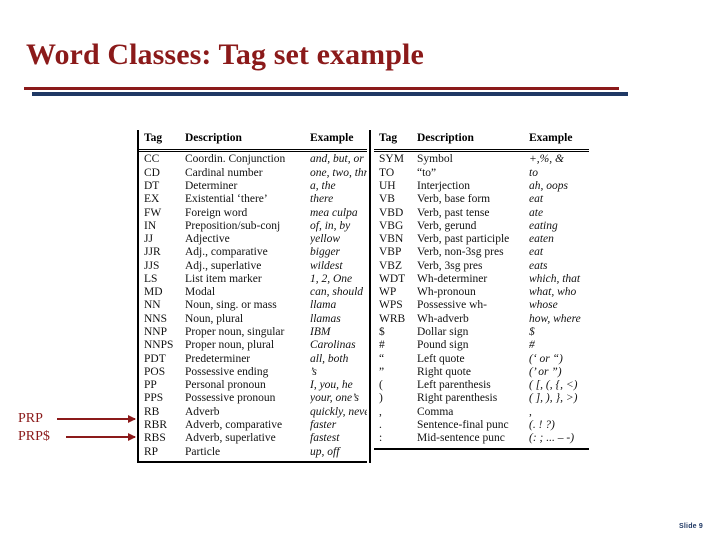 This screenshot has width=720, height=540. I want to click on cell-tag: NNP, so click(156, 333).